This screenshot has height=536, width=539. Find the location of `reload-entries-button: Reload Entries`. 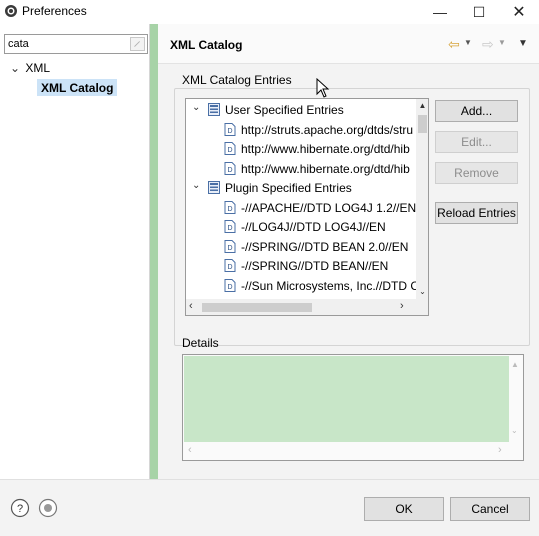

reload-entries-button: Reload Entries is located at coordinates (476, 213).